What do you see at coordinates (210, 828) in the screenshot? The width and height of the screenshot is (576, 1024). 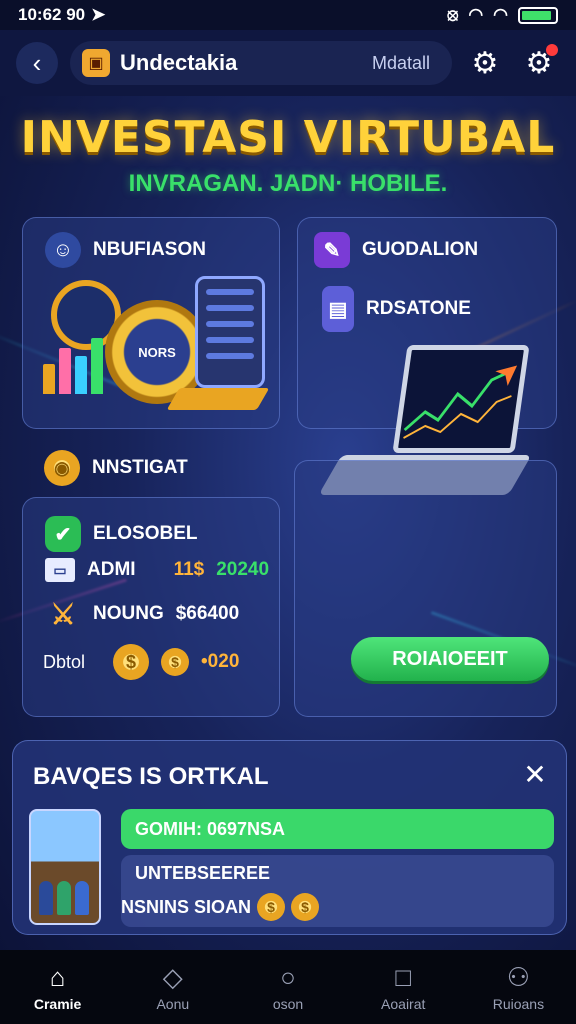 I see `highlight-bar-text: GOMIH: 0697NSA` at bounding box center [210, 828].